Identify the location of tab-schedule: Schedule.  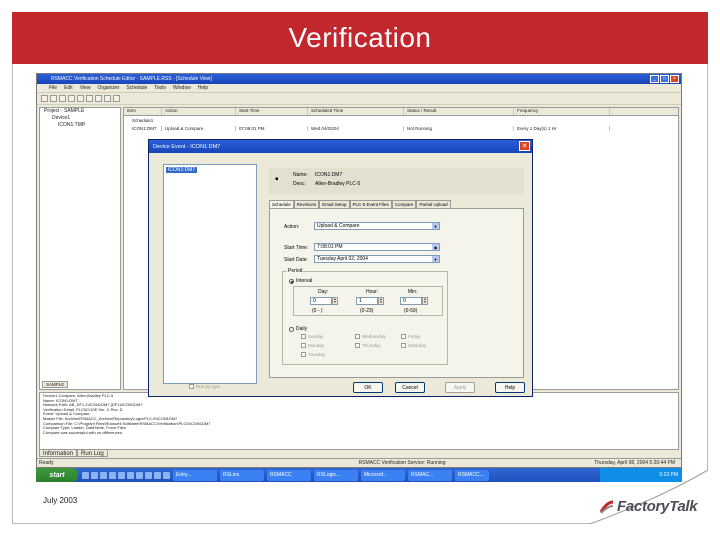
(281, 204).